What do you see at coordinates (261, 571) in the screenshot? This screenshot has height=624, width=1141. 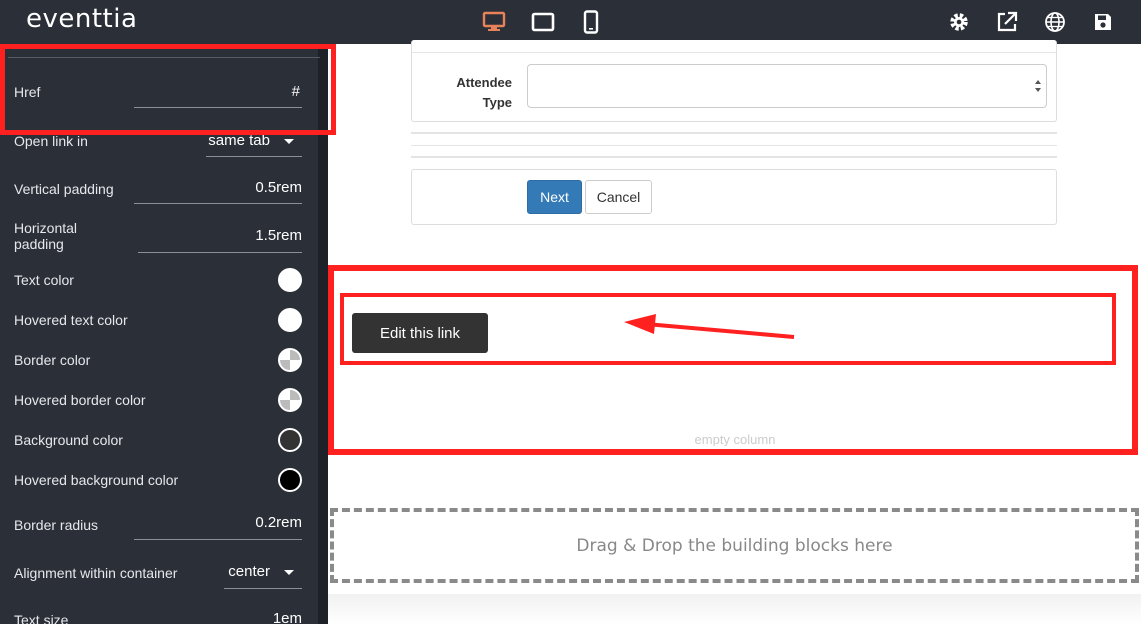 I see `alignment-value: center` at bounding box center [261, 571].